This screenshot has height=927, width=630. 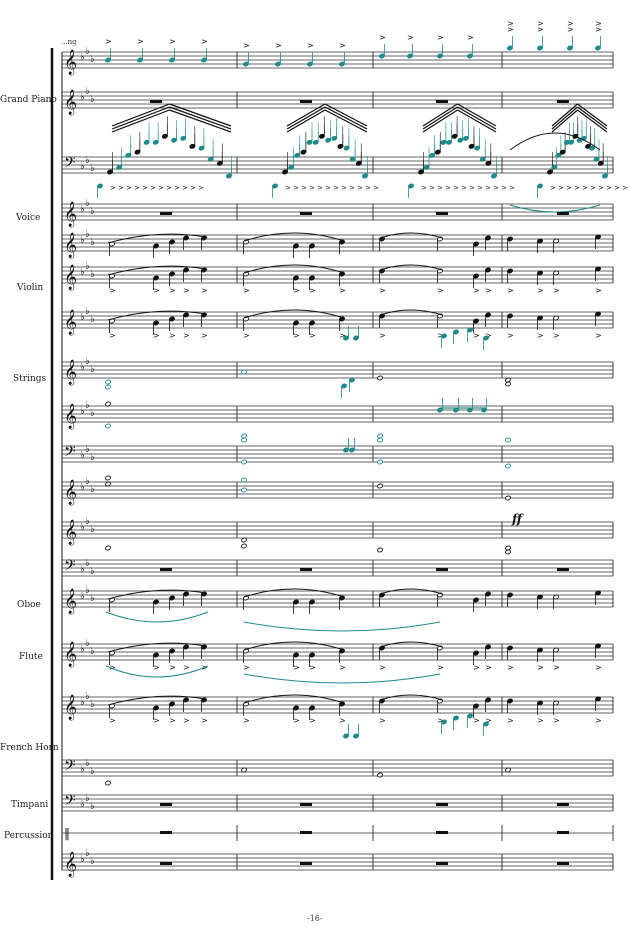 What do you see at coordinates (338, 705) in the screenshot?
I see `staff-horn-1: 𝄞 ♭♭♭` at bounding box center [338, 705].